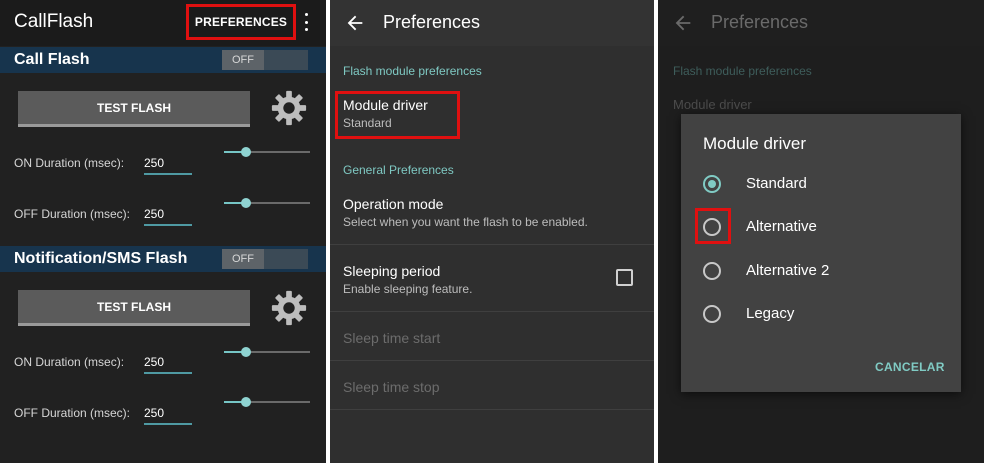 Image resolution: width=984 pixels, height=463 pixels. I want to click on call-off-duration-input: 250, so click(168, 216).